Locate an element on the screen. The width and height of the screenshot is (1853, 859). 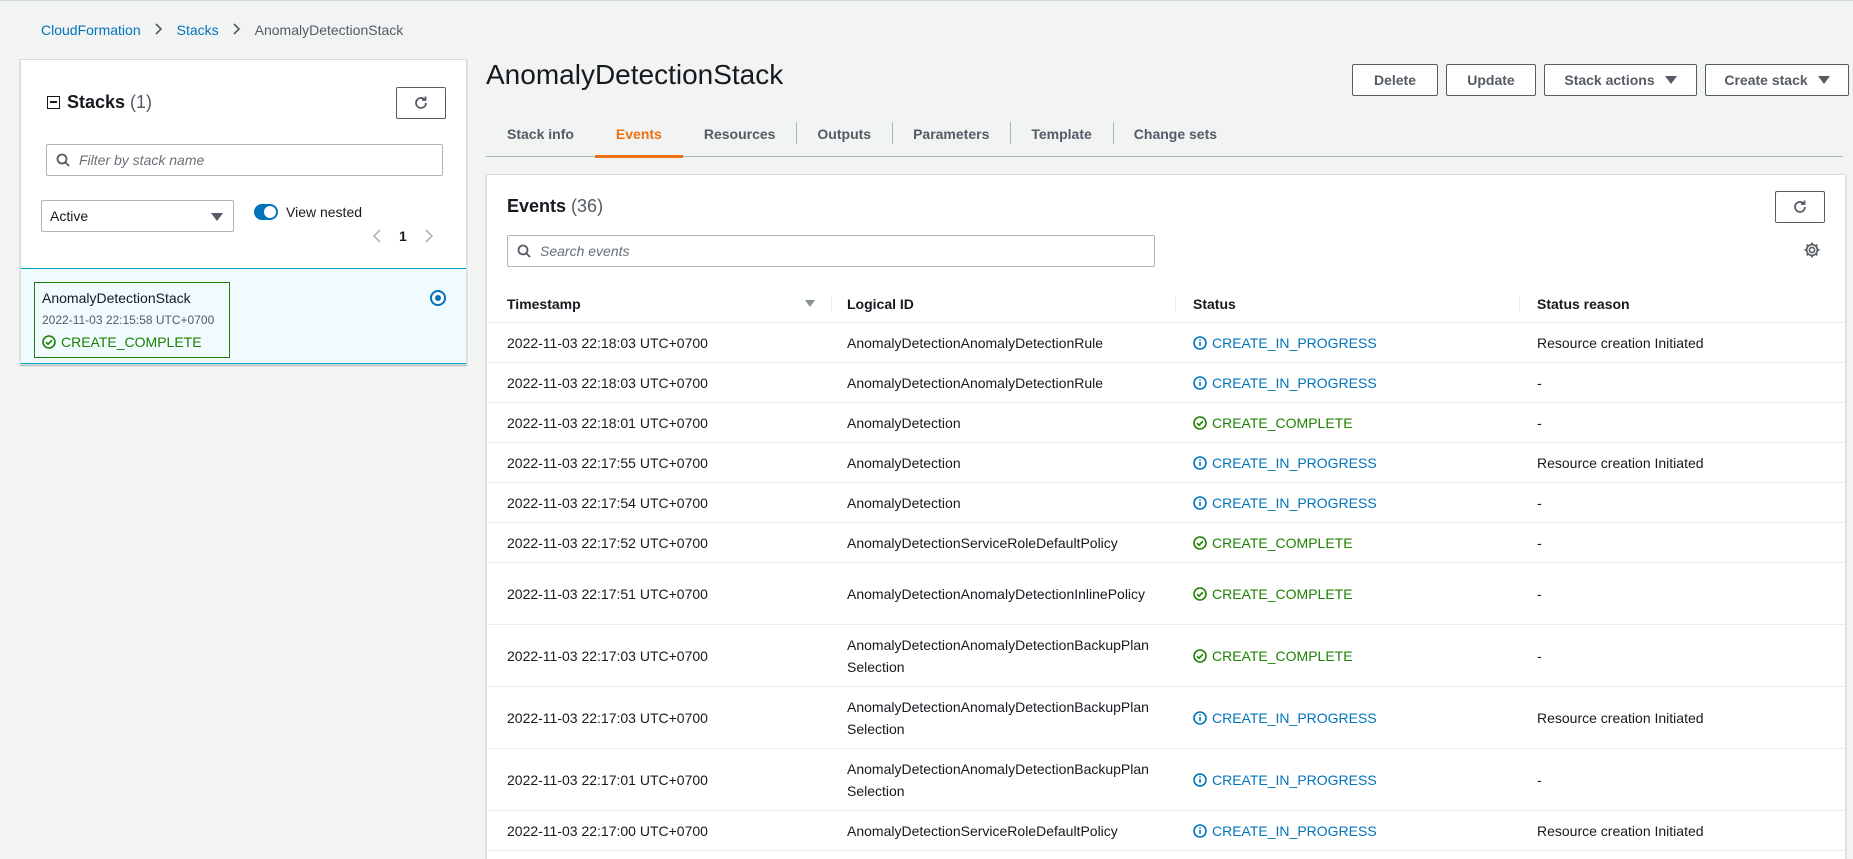
stacks-count: (1) is located at coordinates (141, 102).